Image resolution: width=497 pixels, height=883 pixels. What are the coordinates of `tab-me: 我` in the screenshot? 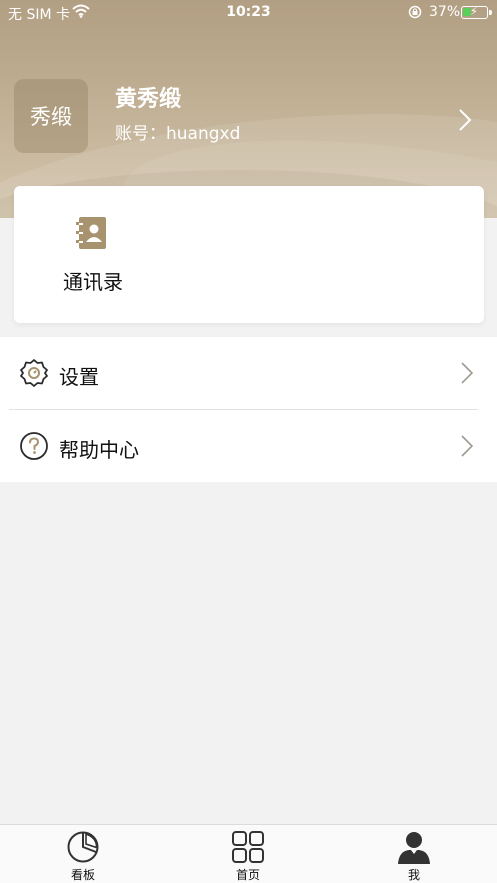 It's located at (414, 854).